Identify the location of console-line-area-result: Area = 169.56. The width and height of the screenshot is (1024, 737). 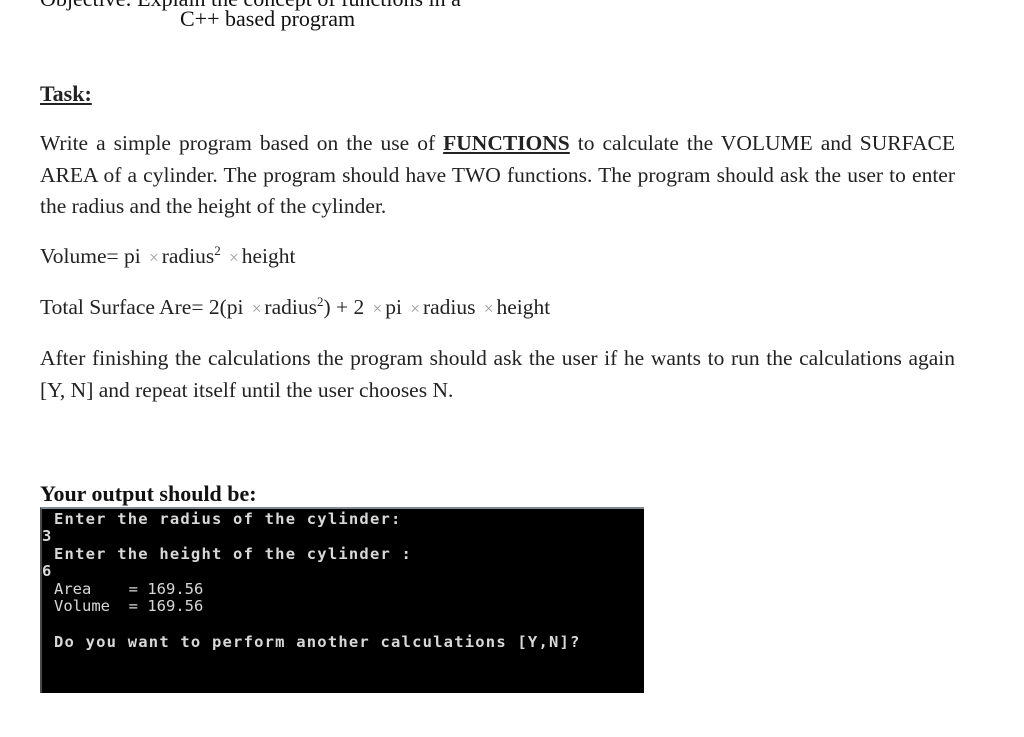
(129, 589).